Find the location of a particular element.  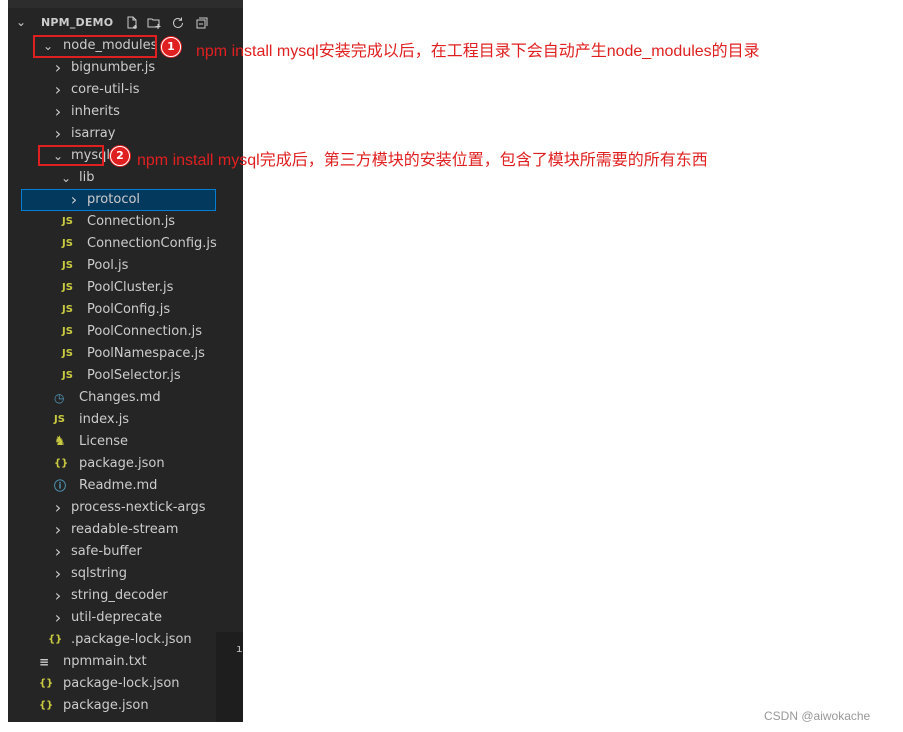

tree-file-poolnamespace-js: JS PoolNamespace.js is located at coordinates (125, 354).